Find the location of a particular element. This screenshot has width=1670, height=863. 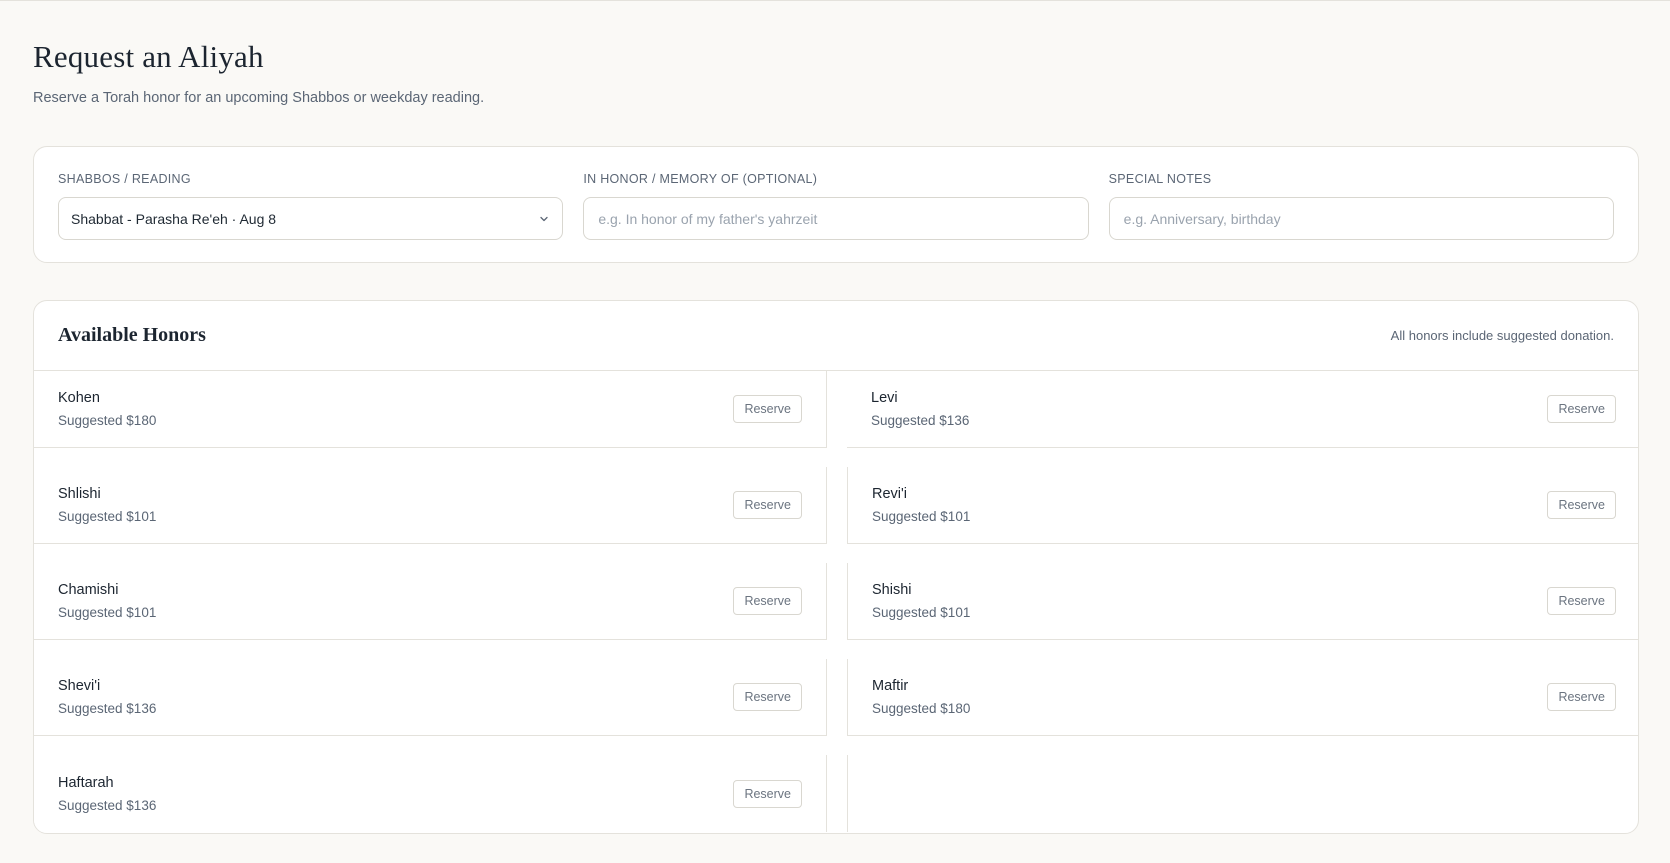

honor-field: IN HONOR / MEMORY OF (OPTIONAL) is located at coordinates (836, 216).